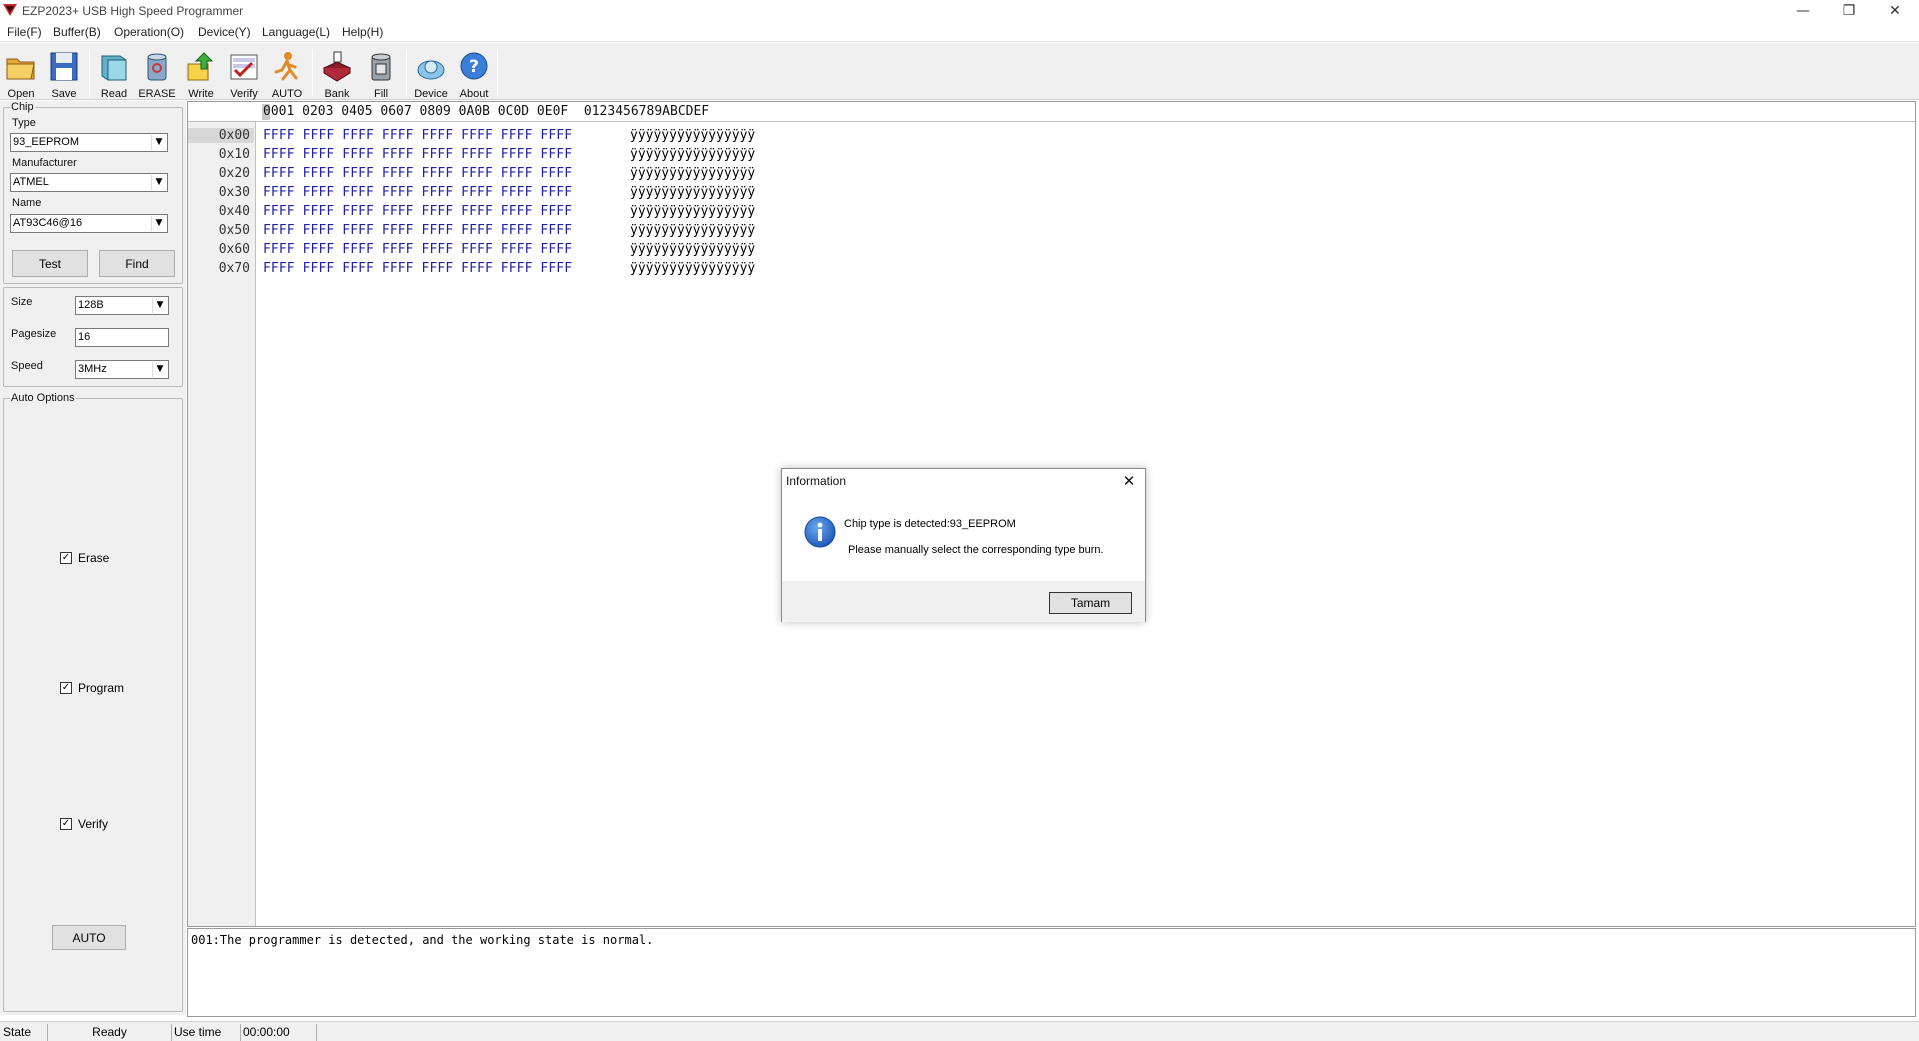 The width and height of the screenshot is (1919, 1041). Describe the element at coordinates (959, 1031) in the screenshot. I see `status-bar: State Ready Use time 00:00:00` at that location.